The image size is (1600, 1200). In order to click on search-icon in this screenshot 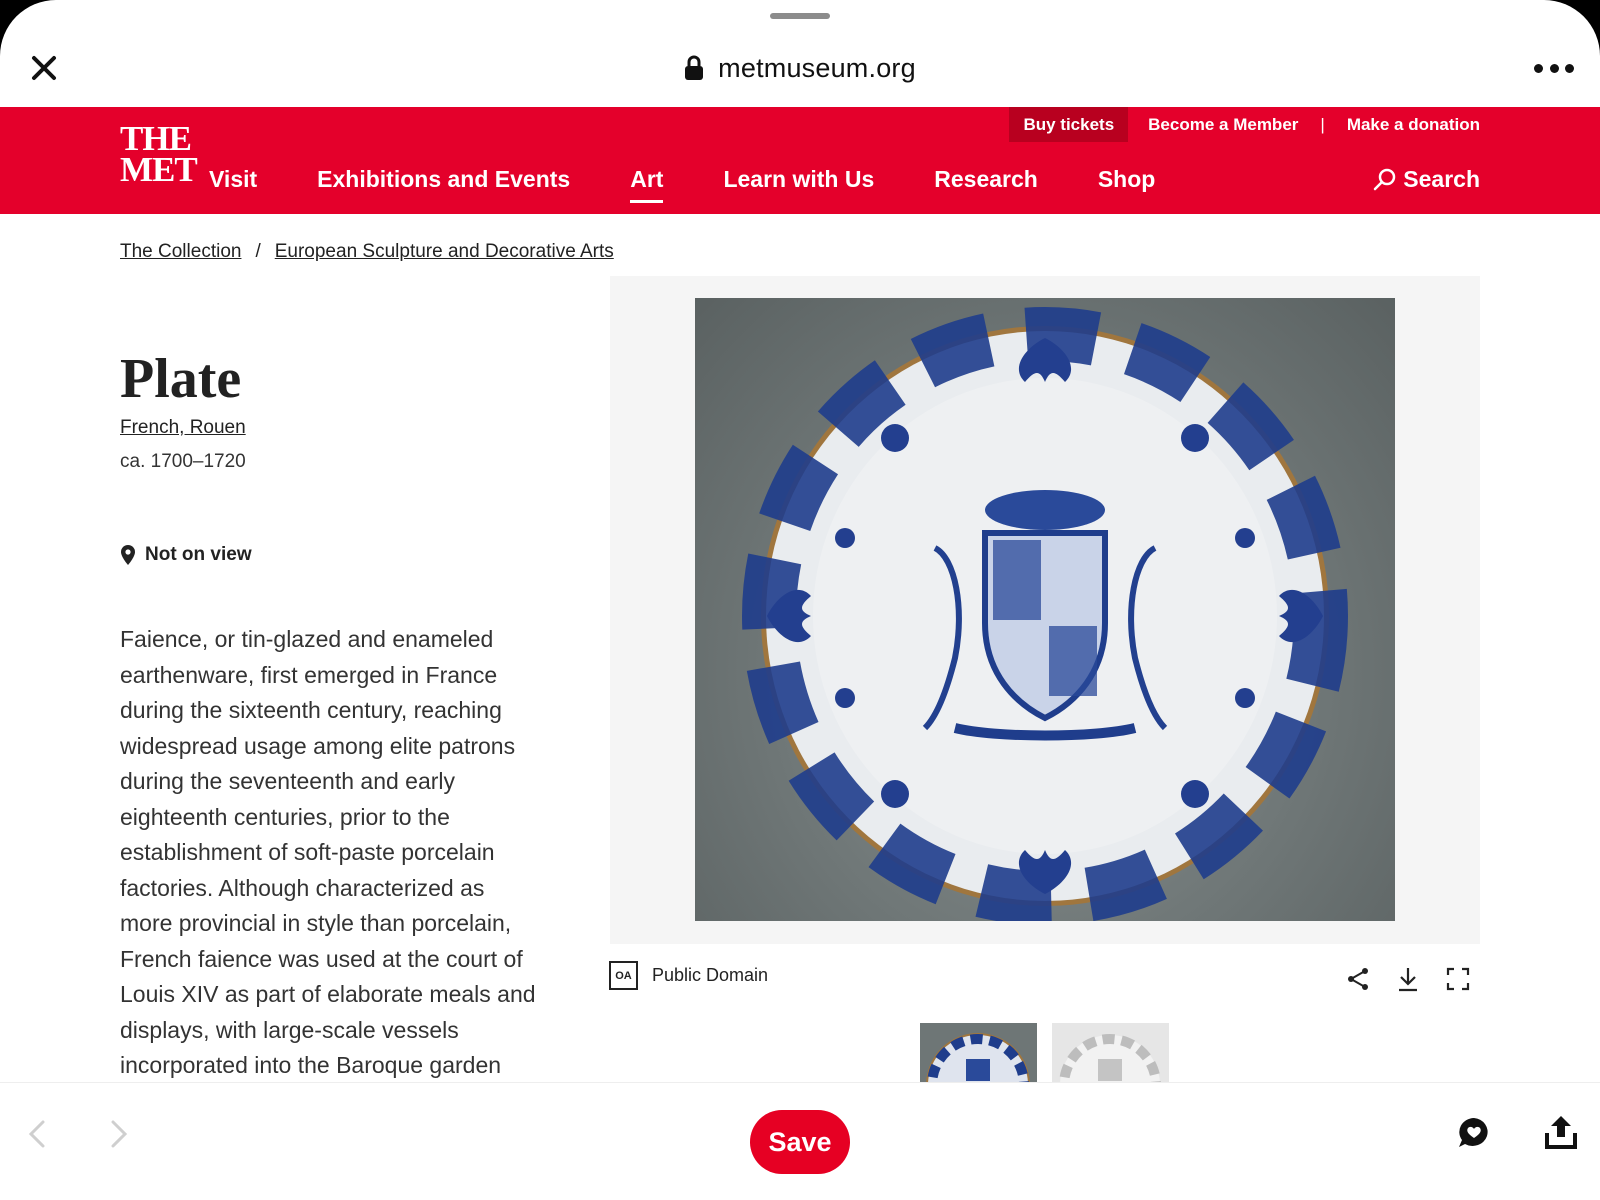, I will do `click(1385, 179)`.